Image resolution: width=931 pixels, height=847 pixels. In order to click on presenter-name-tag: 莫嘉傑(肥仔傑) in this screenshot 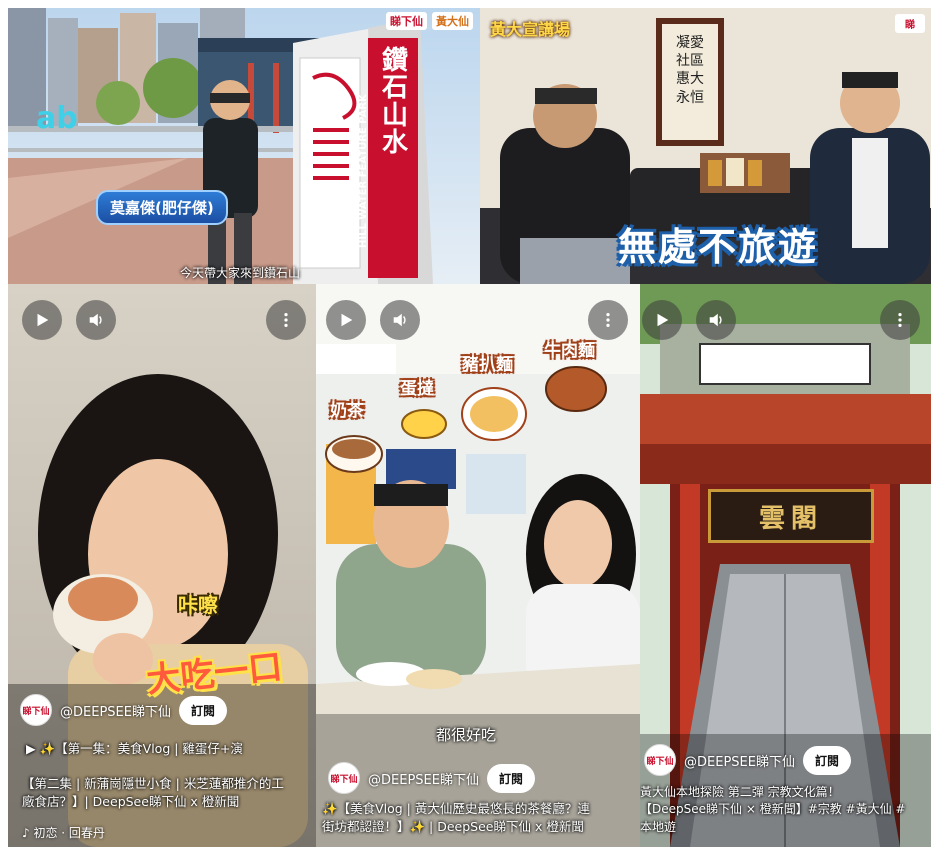, I will do `click(162, 207)`.